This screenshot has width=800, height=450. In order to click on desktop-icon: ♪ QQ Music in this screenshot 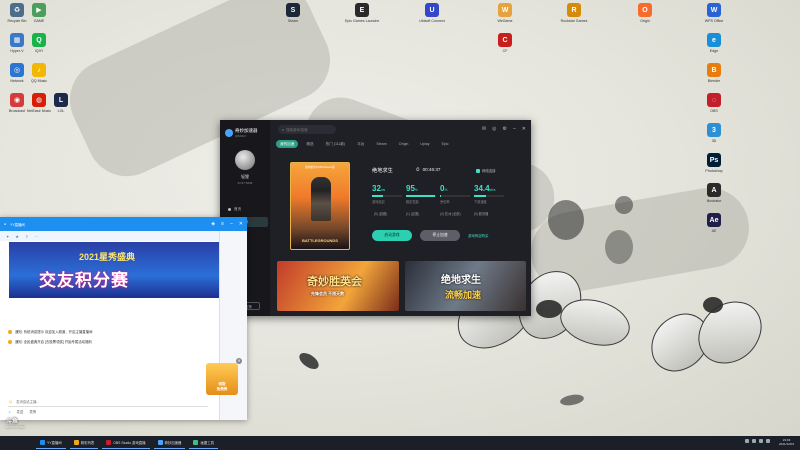, I will do `click(39, 73)`.